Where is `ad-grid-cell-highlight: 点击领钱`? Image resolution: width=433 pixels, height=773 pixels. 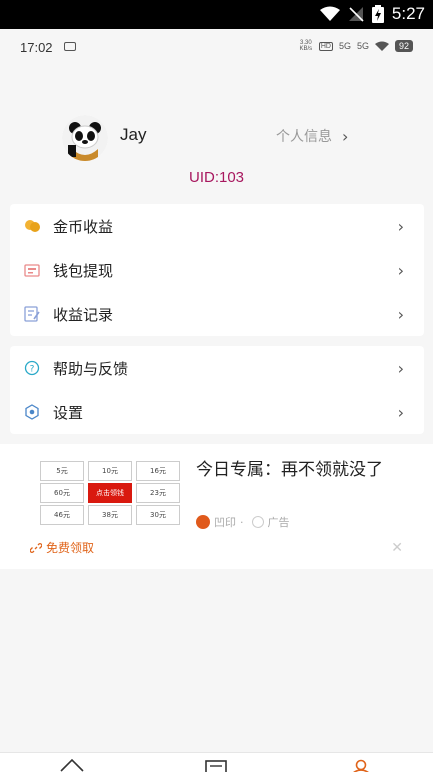 ad-grid-cell-highlight: 点击领钱 is located at coordinates (110, 493).